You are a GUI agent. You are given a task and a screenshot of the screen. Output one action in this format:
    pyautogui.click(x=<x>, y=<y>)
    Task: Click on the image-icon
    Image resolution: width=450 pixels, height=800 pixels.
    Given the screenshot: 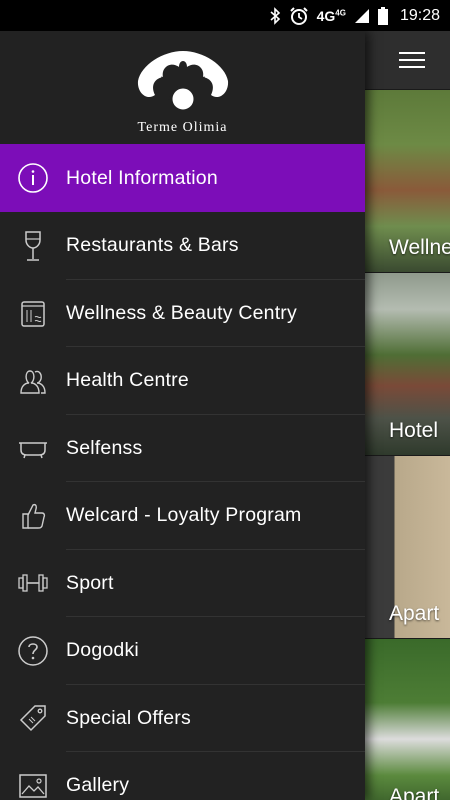 What is the action you would take?
    pyautogui.click(x=33, y=786)
    